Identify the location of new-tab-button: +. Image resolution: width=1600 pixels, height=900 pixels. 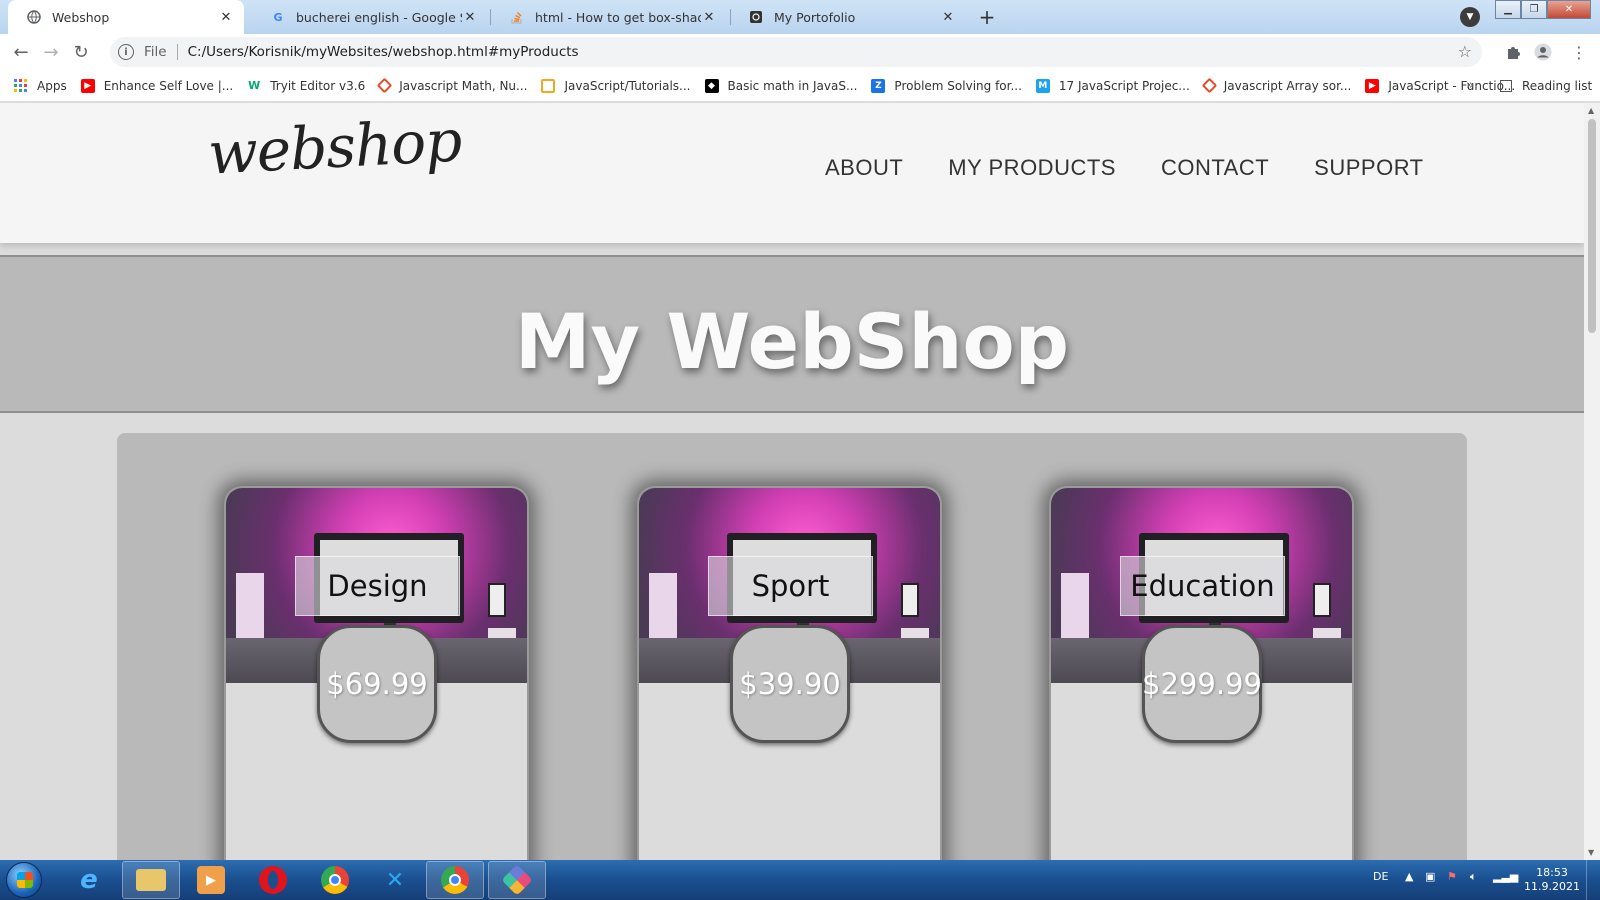
(987, 17).